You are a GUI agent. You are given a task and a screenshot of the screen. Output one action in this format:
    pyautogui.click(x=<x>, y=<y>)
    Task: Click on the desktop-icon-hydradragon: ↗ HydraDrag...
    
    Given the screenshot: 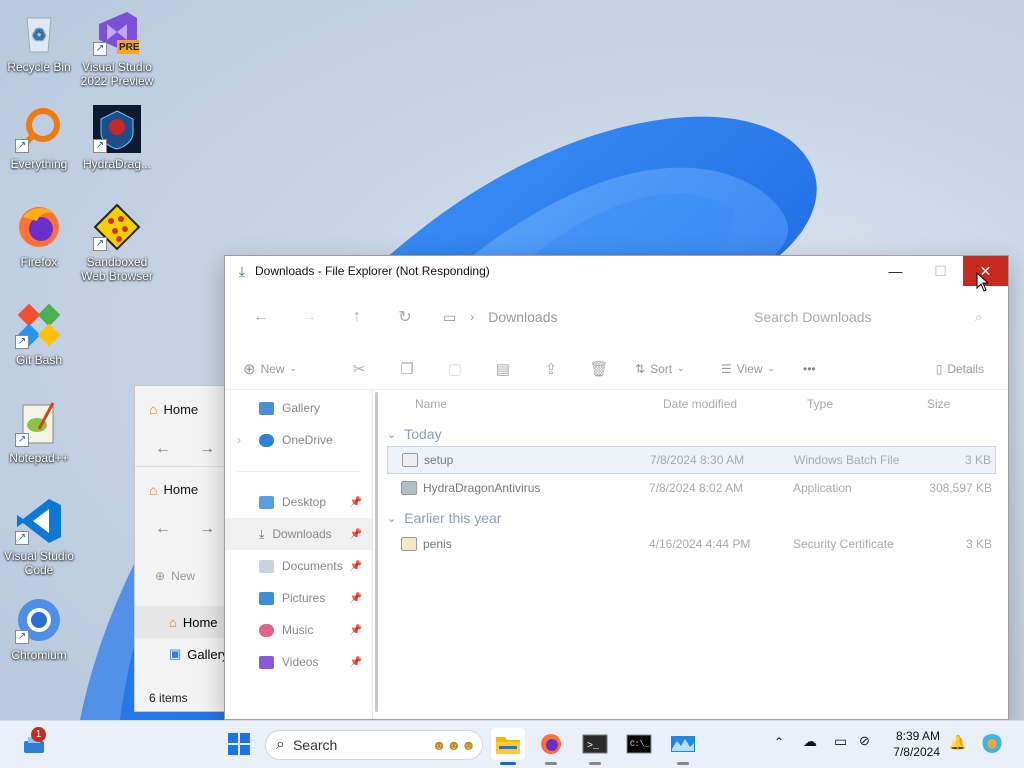 What is the action you would take?
    pyautogui.click(x=117, y=138)
    